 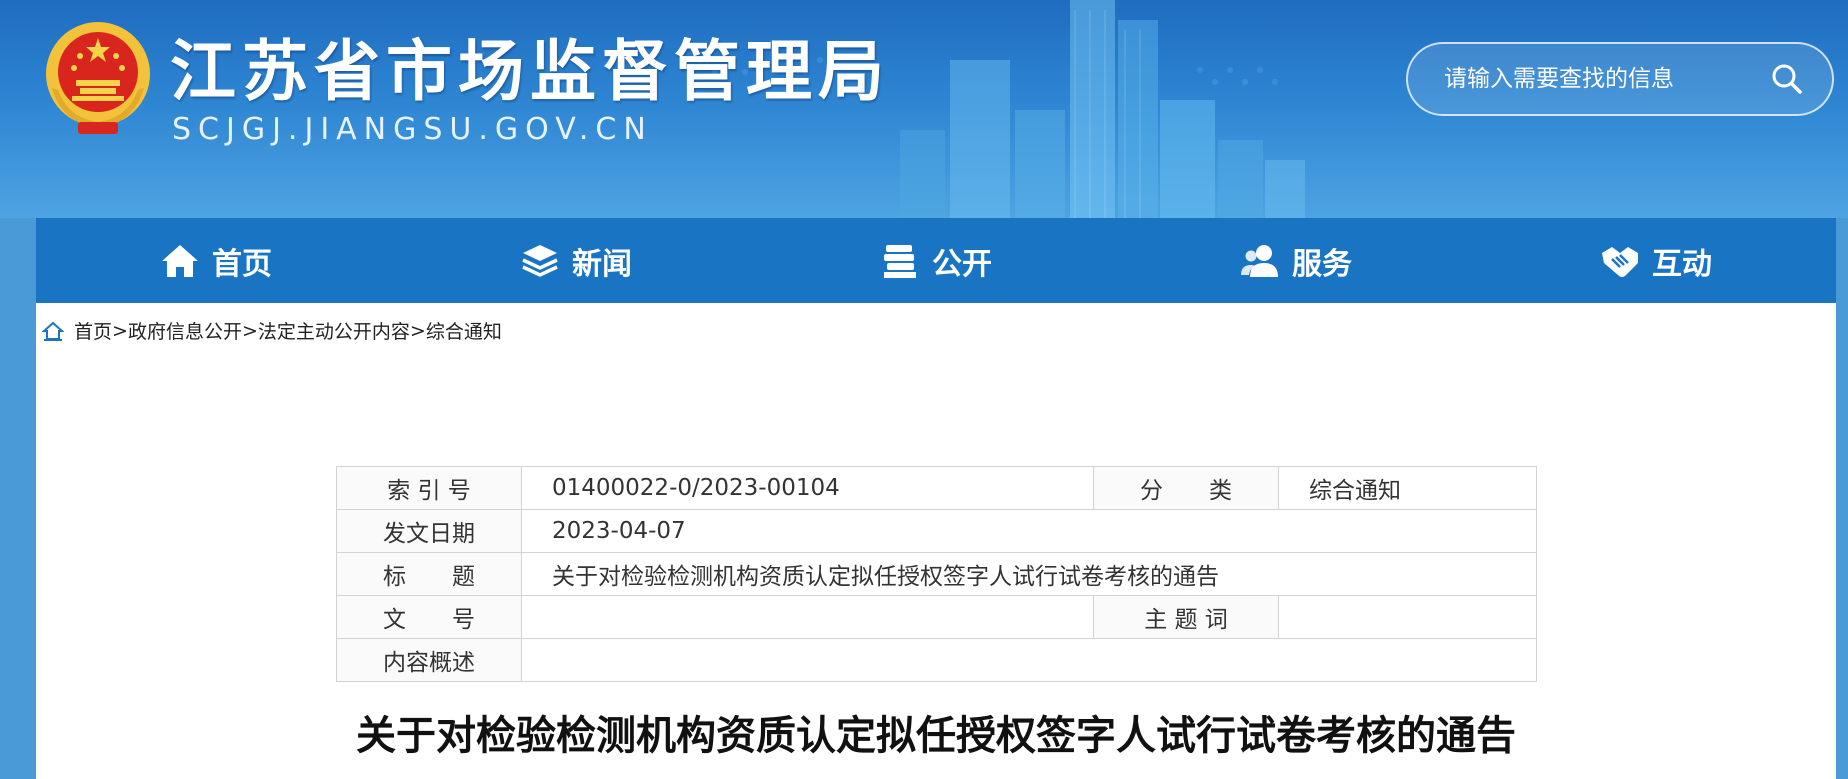 I want to click on handshake-icon, so click(x=1620, y=261).